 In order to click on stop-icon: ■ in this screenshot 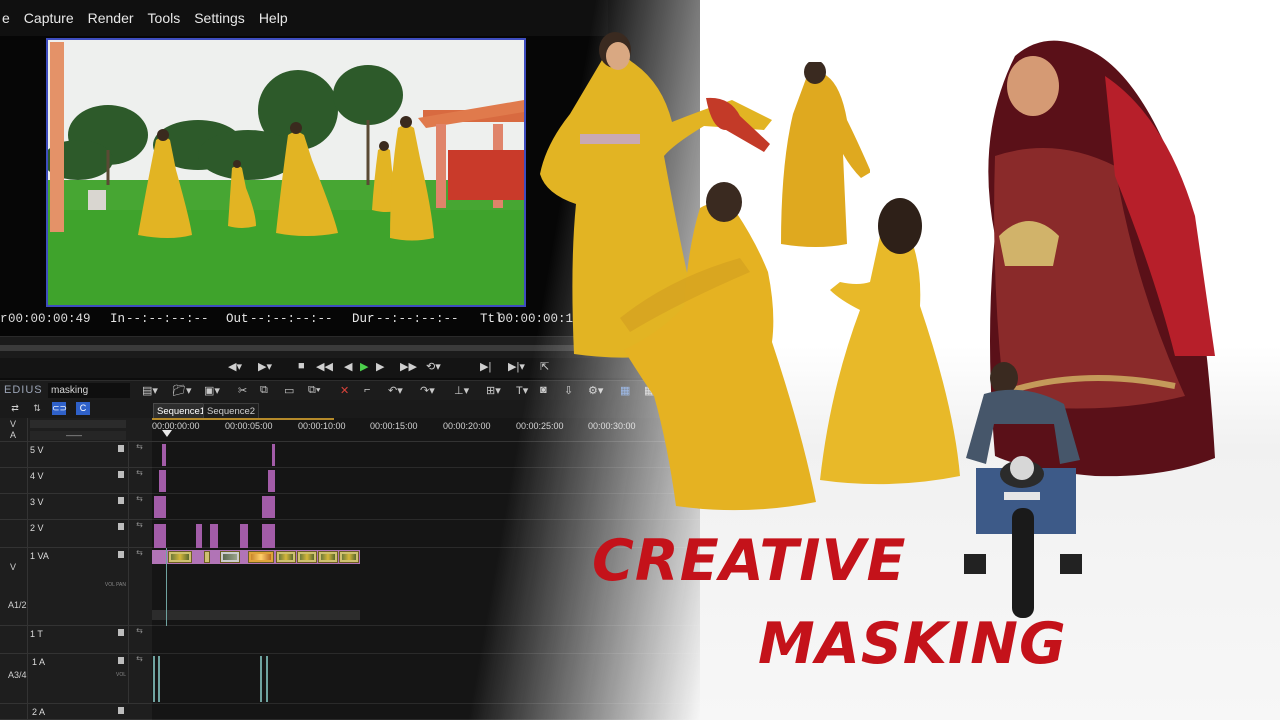, I will do `click(301, 366)`.